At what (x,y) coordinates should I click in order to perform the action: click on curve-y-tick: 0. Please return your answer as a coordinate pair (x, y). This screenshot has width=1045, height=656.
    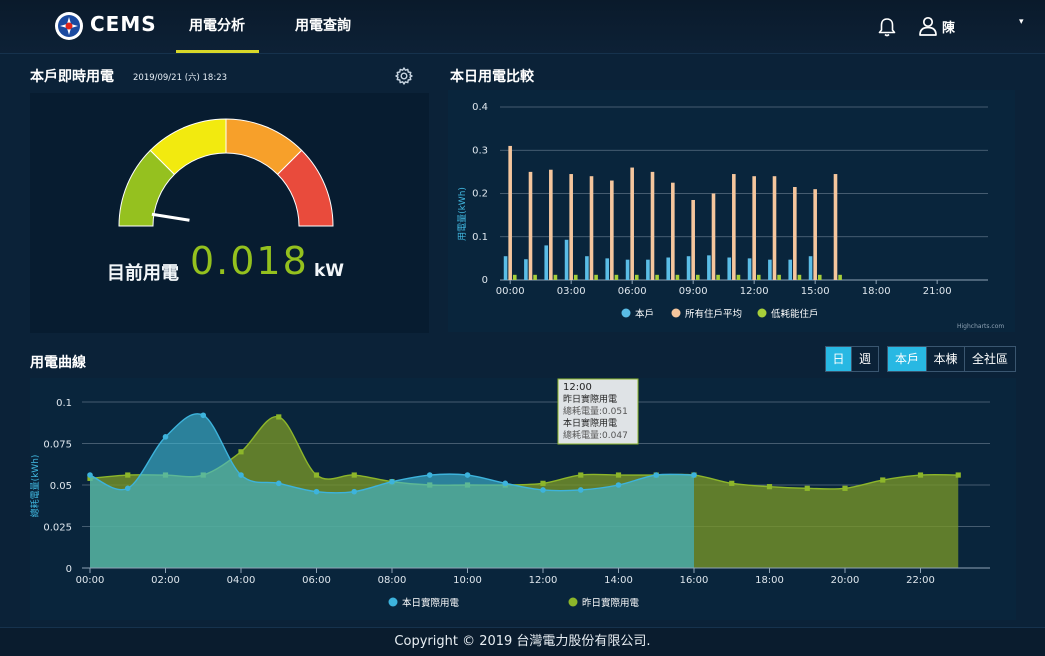
    Looking at the image, I should click on (69, 569).